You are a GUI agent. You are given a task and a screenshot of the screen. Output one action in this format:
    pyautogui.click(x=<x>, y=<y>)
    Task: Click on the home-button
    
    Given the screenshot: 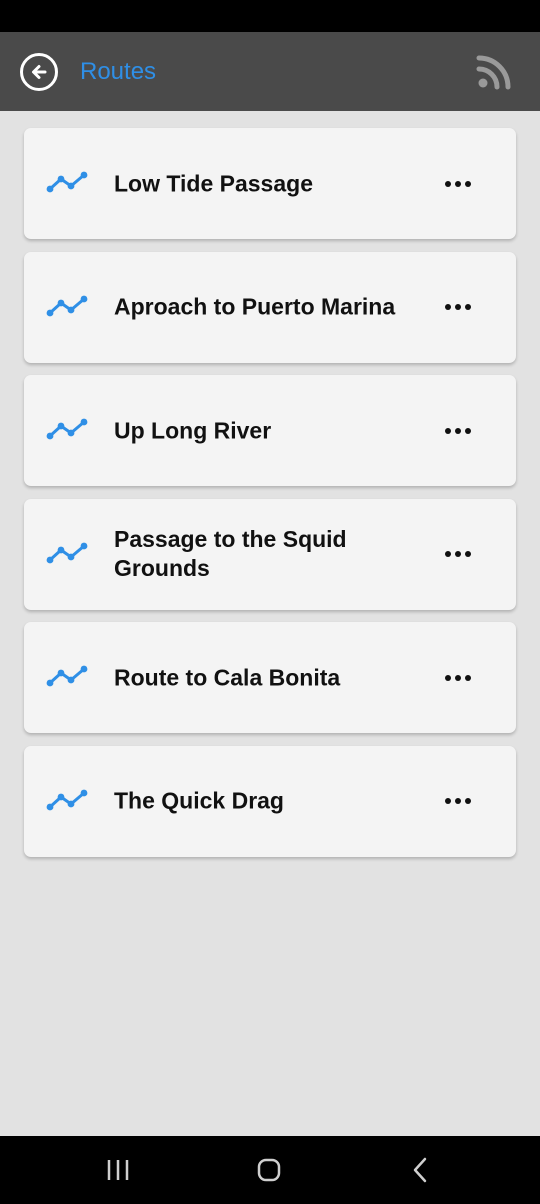 What is the action you would take?
    pyautogui.click(x=269, y=1170)
    